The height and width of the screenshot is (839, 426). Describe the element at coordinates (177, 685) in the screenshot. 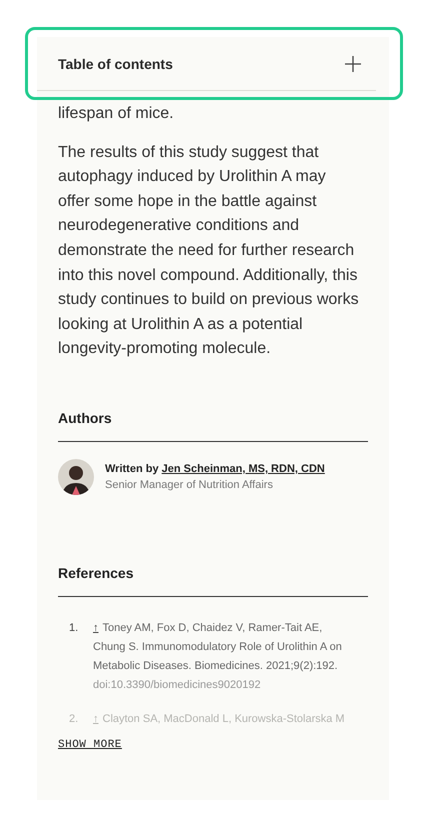

I see `reference-doi: doi:10.3390/biomedicines9020192` at that location.